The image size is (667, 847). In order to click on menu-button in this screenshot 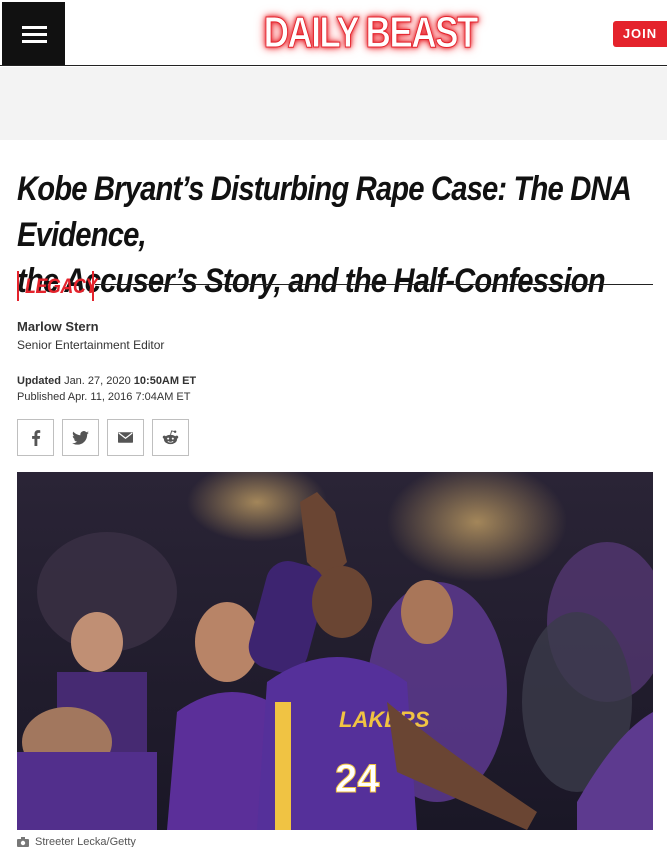, I will do `click(33, 33)`.